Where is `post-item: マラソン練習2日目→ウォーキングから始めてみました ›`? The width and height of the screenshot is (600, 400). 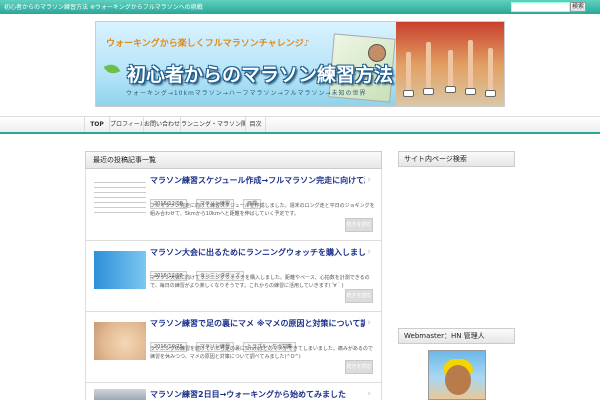
post-item: マラソン練習2日目→ウォーキングから始めてみました › is located at coordinates (233, 391).